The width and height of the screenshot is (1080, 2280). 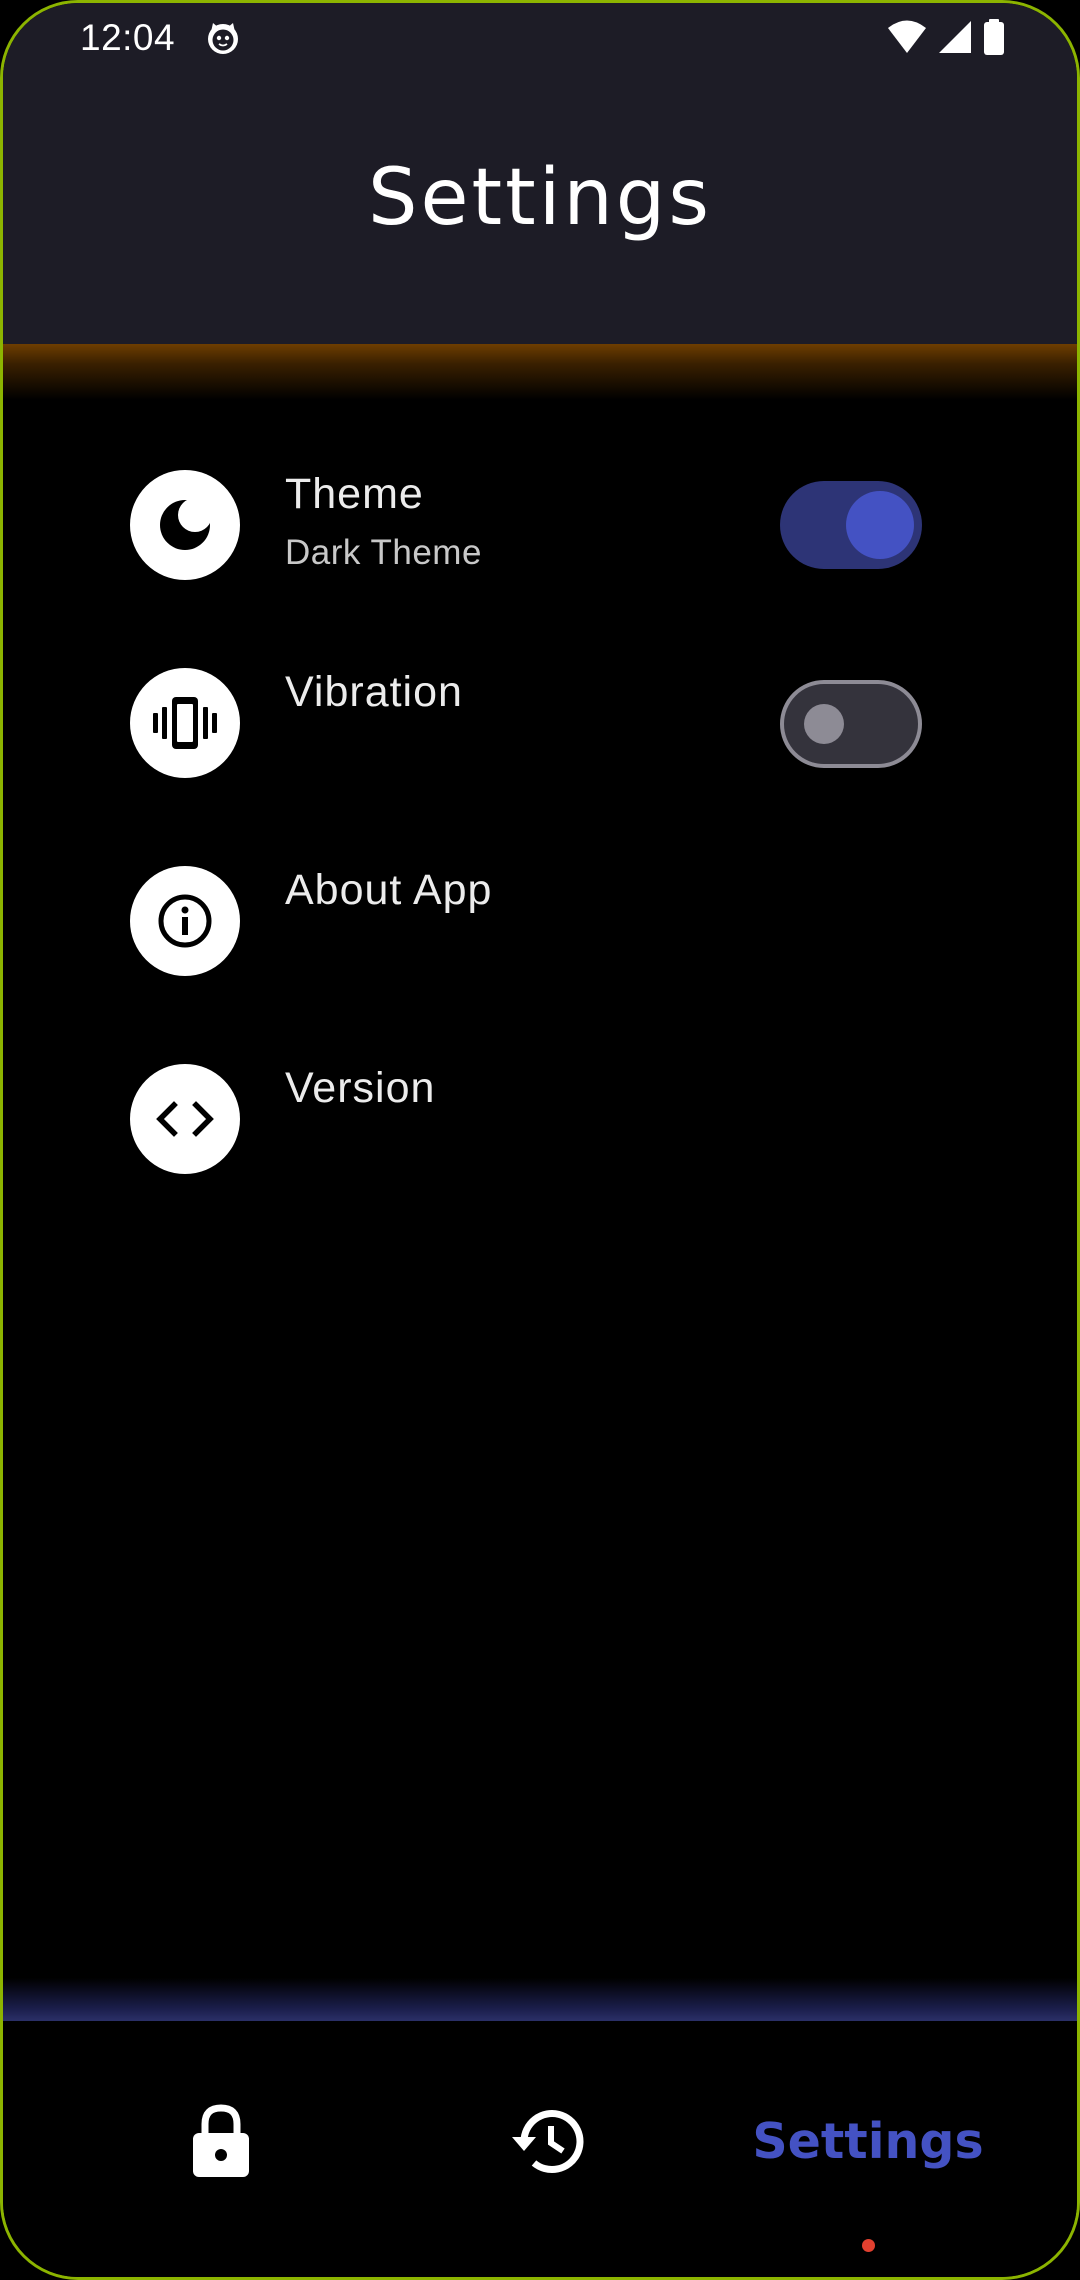 What do you see at coordinates (868, 2245) in the screenshot?
I see `active-indicator-dot` at bounding box center [868, 2245].